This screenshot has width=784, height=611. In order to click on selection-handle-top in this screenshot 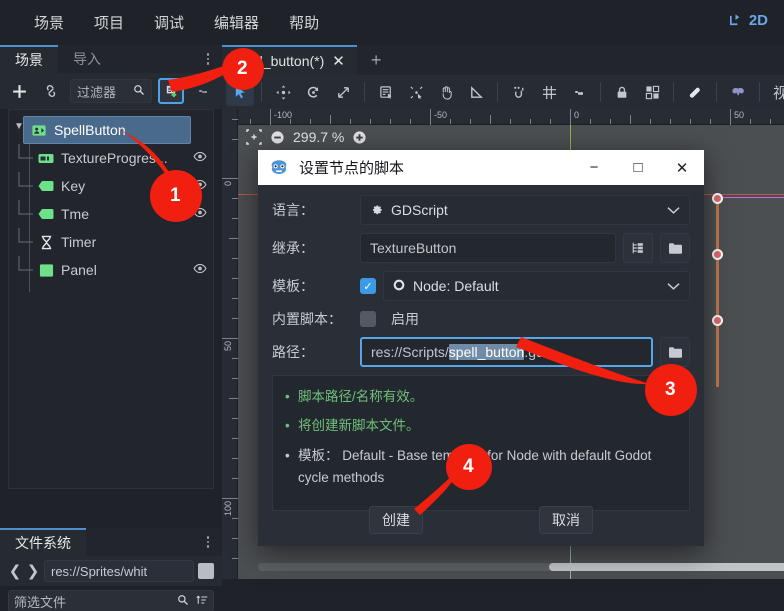, I will do `click(717, 198)`.